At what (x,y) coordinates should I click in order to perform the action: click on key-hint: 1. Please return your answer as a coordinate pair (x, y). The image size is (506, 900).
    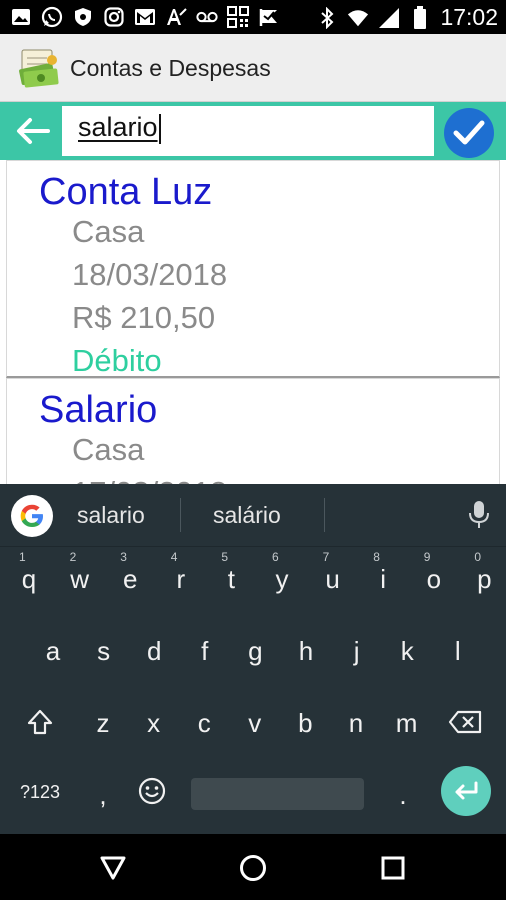
    Looking at the image, I should click on (22, 557).